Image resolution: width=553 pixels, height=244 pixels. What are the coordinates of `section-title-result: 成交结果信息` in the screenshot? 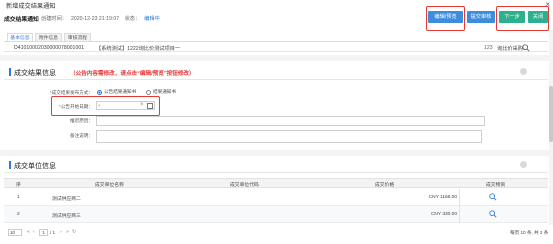 It's located at (35, 73).